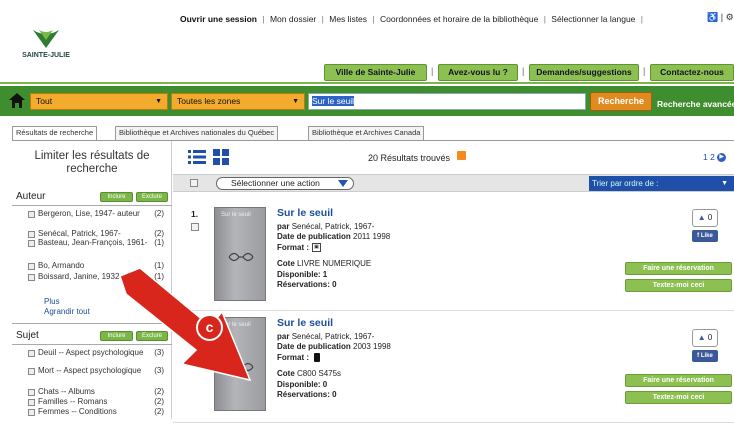 This screenshot has height=423, width=734. I want to click on home-icon, so click(17, 100).